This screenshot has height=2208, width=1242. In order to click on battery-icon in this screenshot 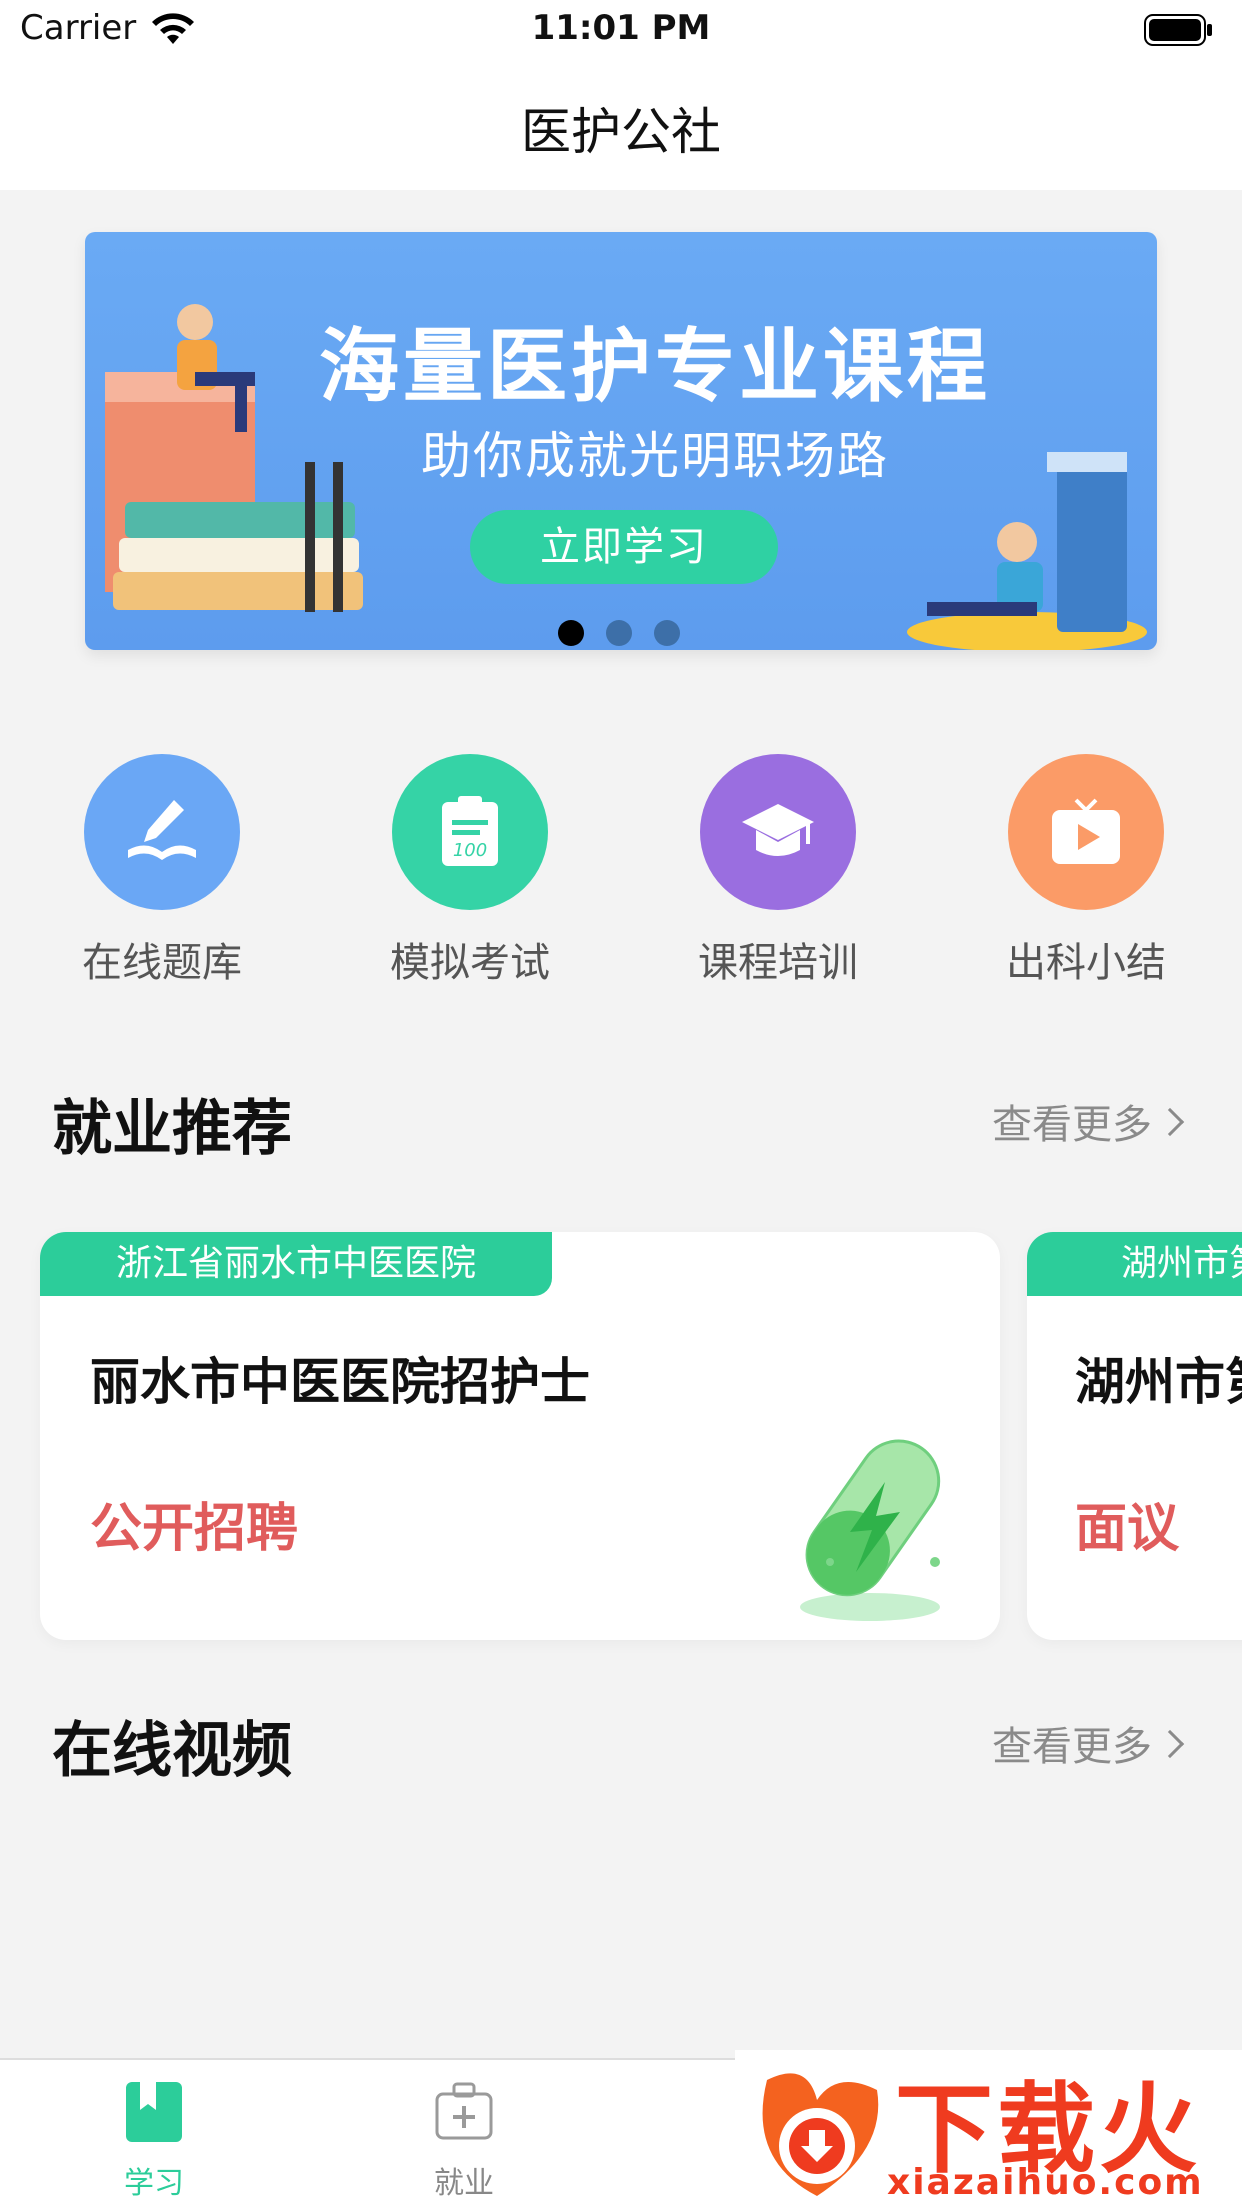, I will do `click(1178, 30)`.